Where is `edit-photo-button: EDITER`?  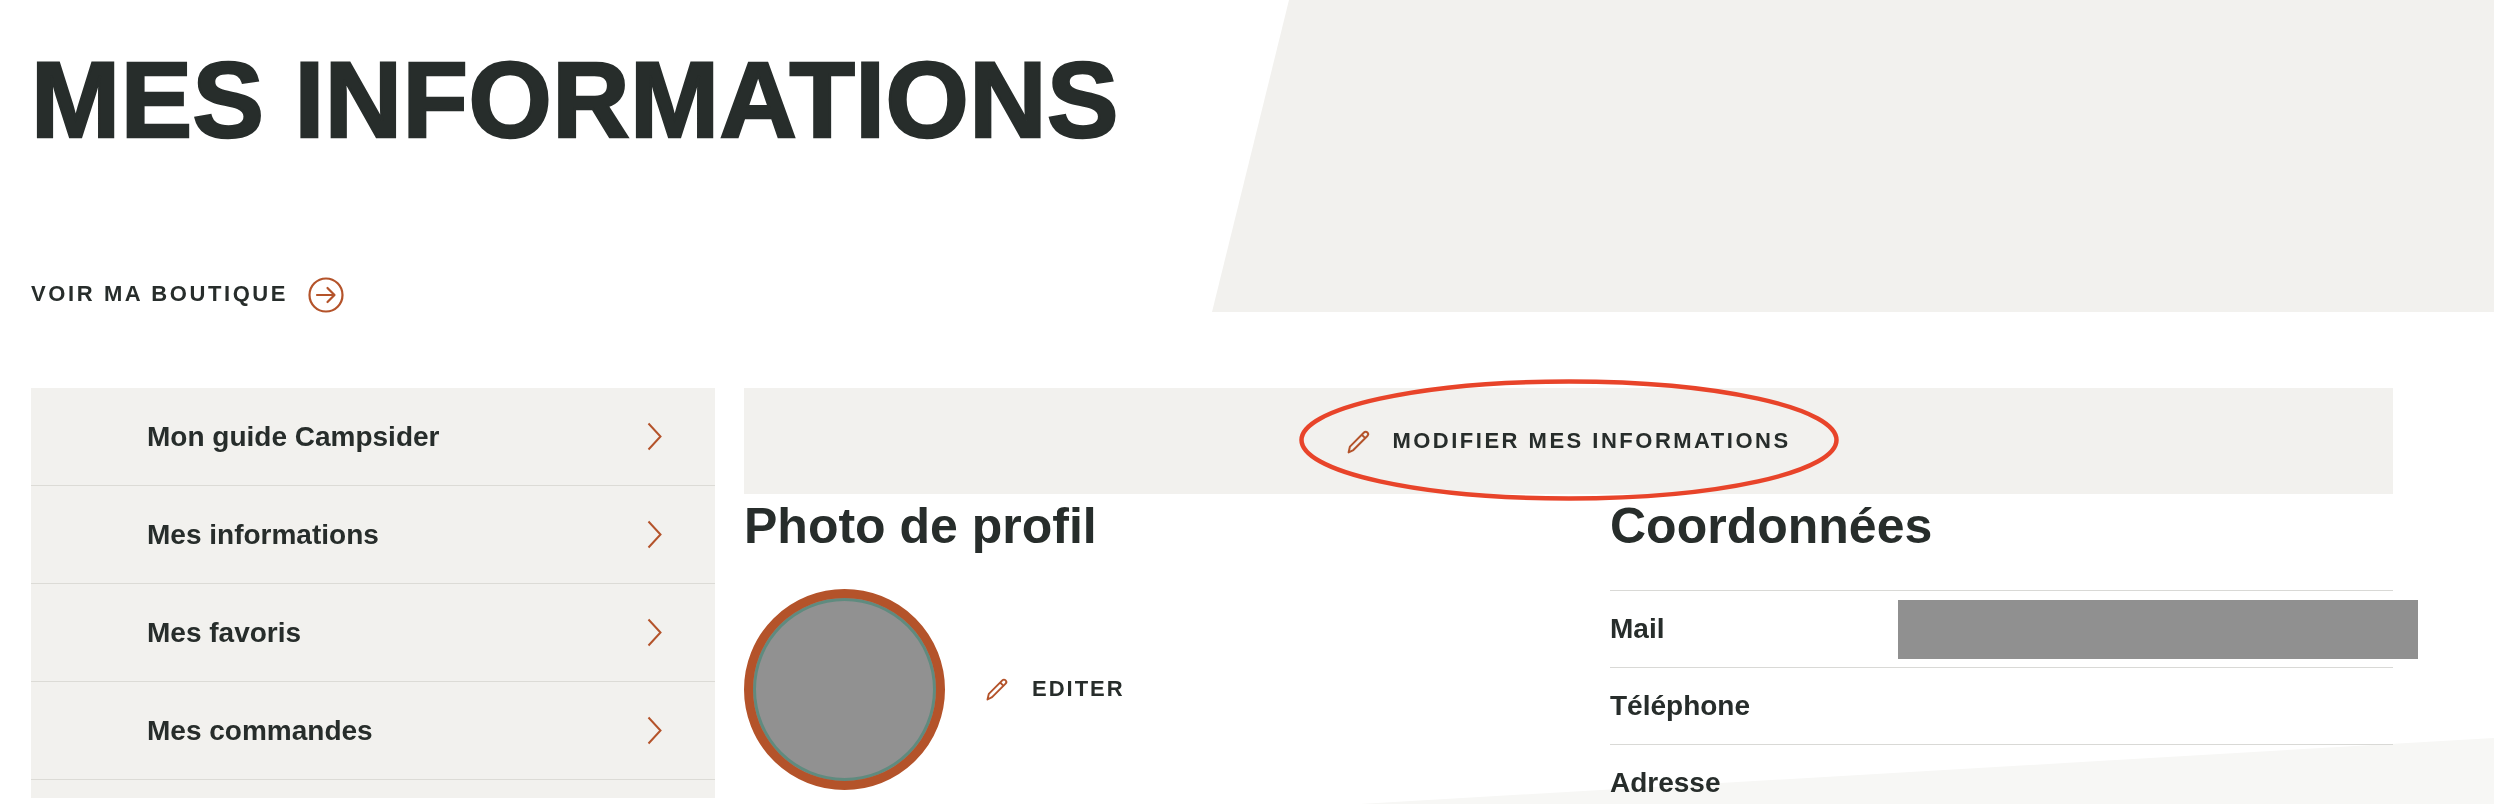 edit-photo-button: EDITER is located at coordinates (1055, 689).